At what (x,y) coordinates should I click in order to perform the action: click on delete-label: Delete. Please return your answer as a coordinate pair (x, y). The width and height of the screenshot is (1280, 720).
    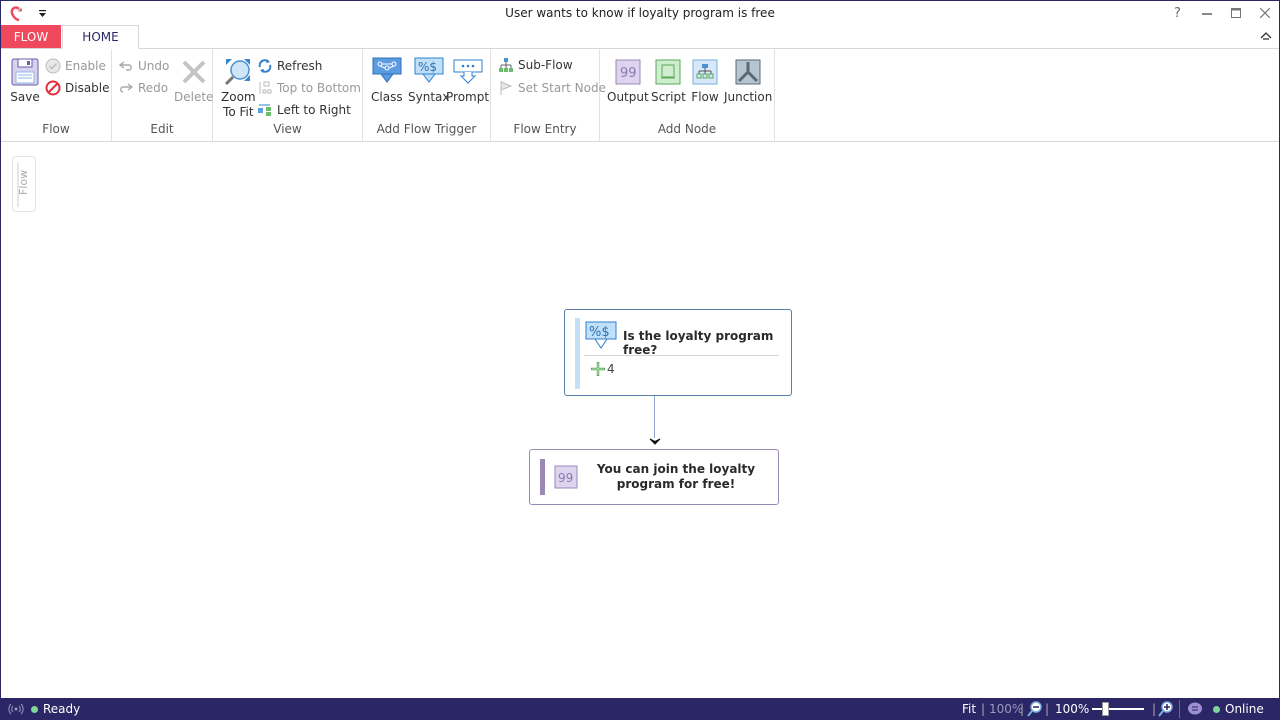
    Looking at the image, I should click on (194, 97).